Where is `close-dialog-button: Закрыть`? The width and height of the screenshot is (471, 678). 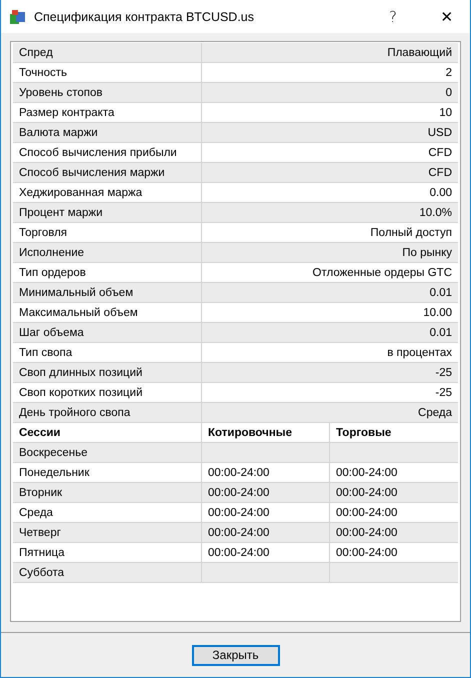
close-dialog-button: Закрыть is located at coordinates (236, 655).